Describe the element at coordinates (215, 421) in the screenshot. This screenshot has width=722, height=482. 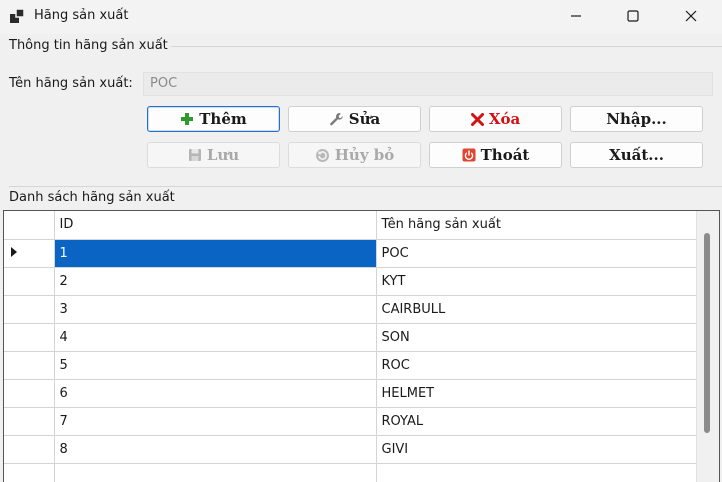
I see `cell-id: 7` at that location.